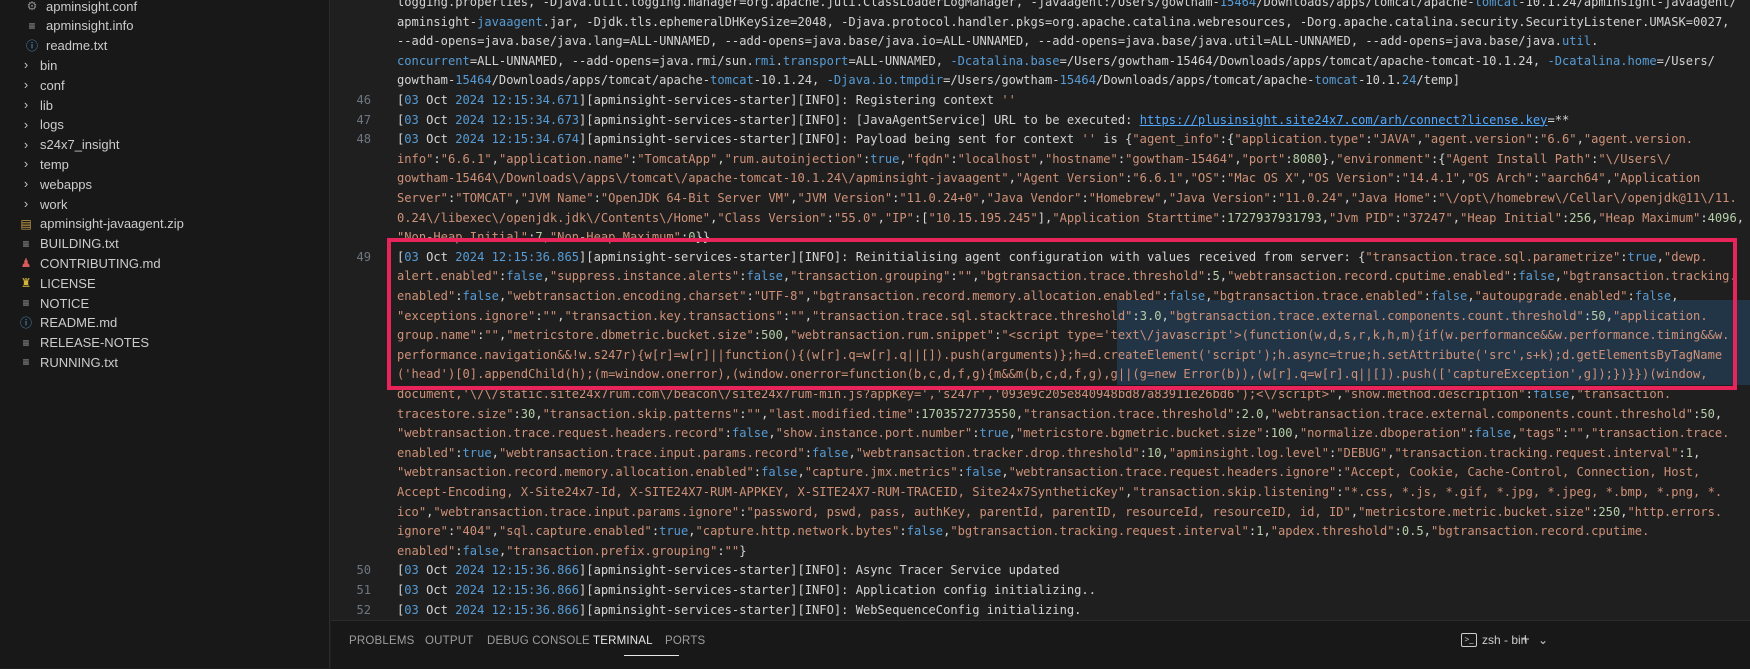  Describe the element at coordinates (164, 164) in the screenshot. I see `file-tree-item: › temp` at that location.